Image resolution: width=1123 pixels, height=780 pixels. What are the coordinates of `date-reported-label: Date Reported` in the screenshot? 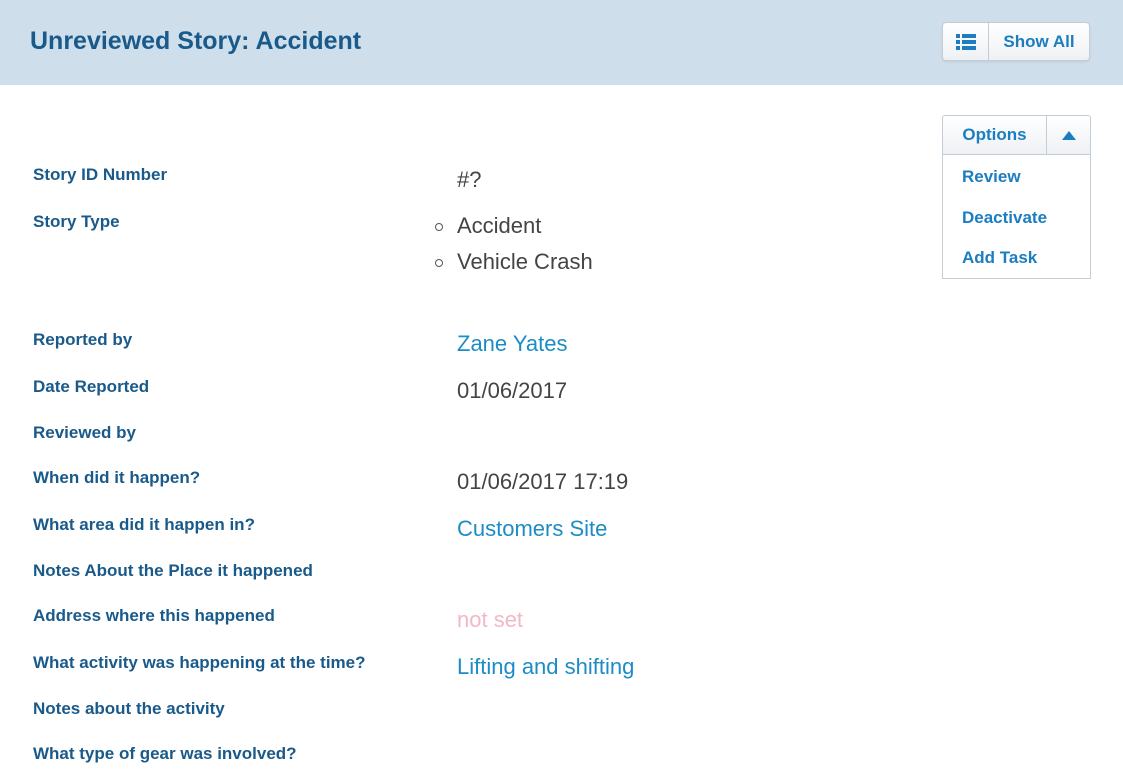 It's located at (91, 386).